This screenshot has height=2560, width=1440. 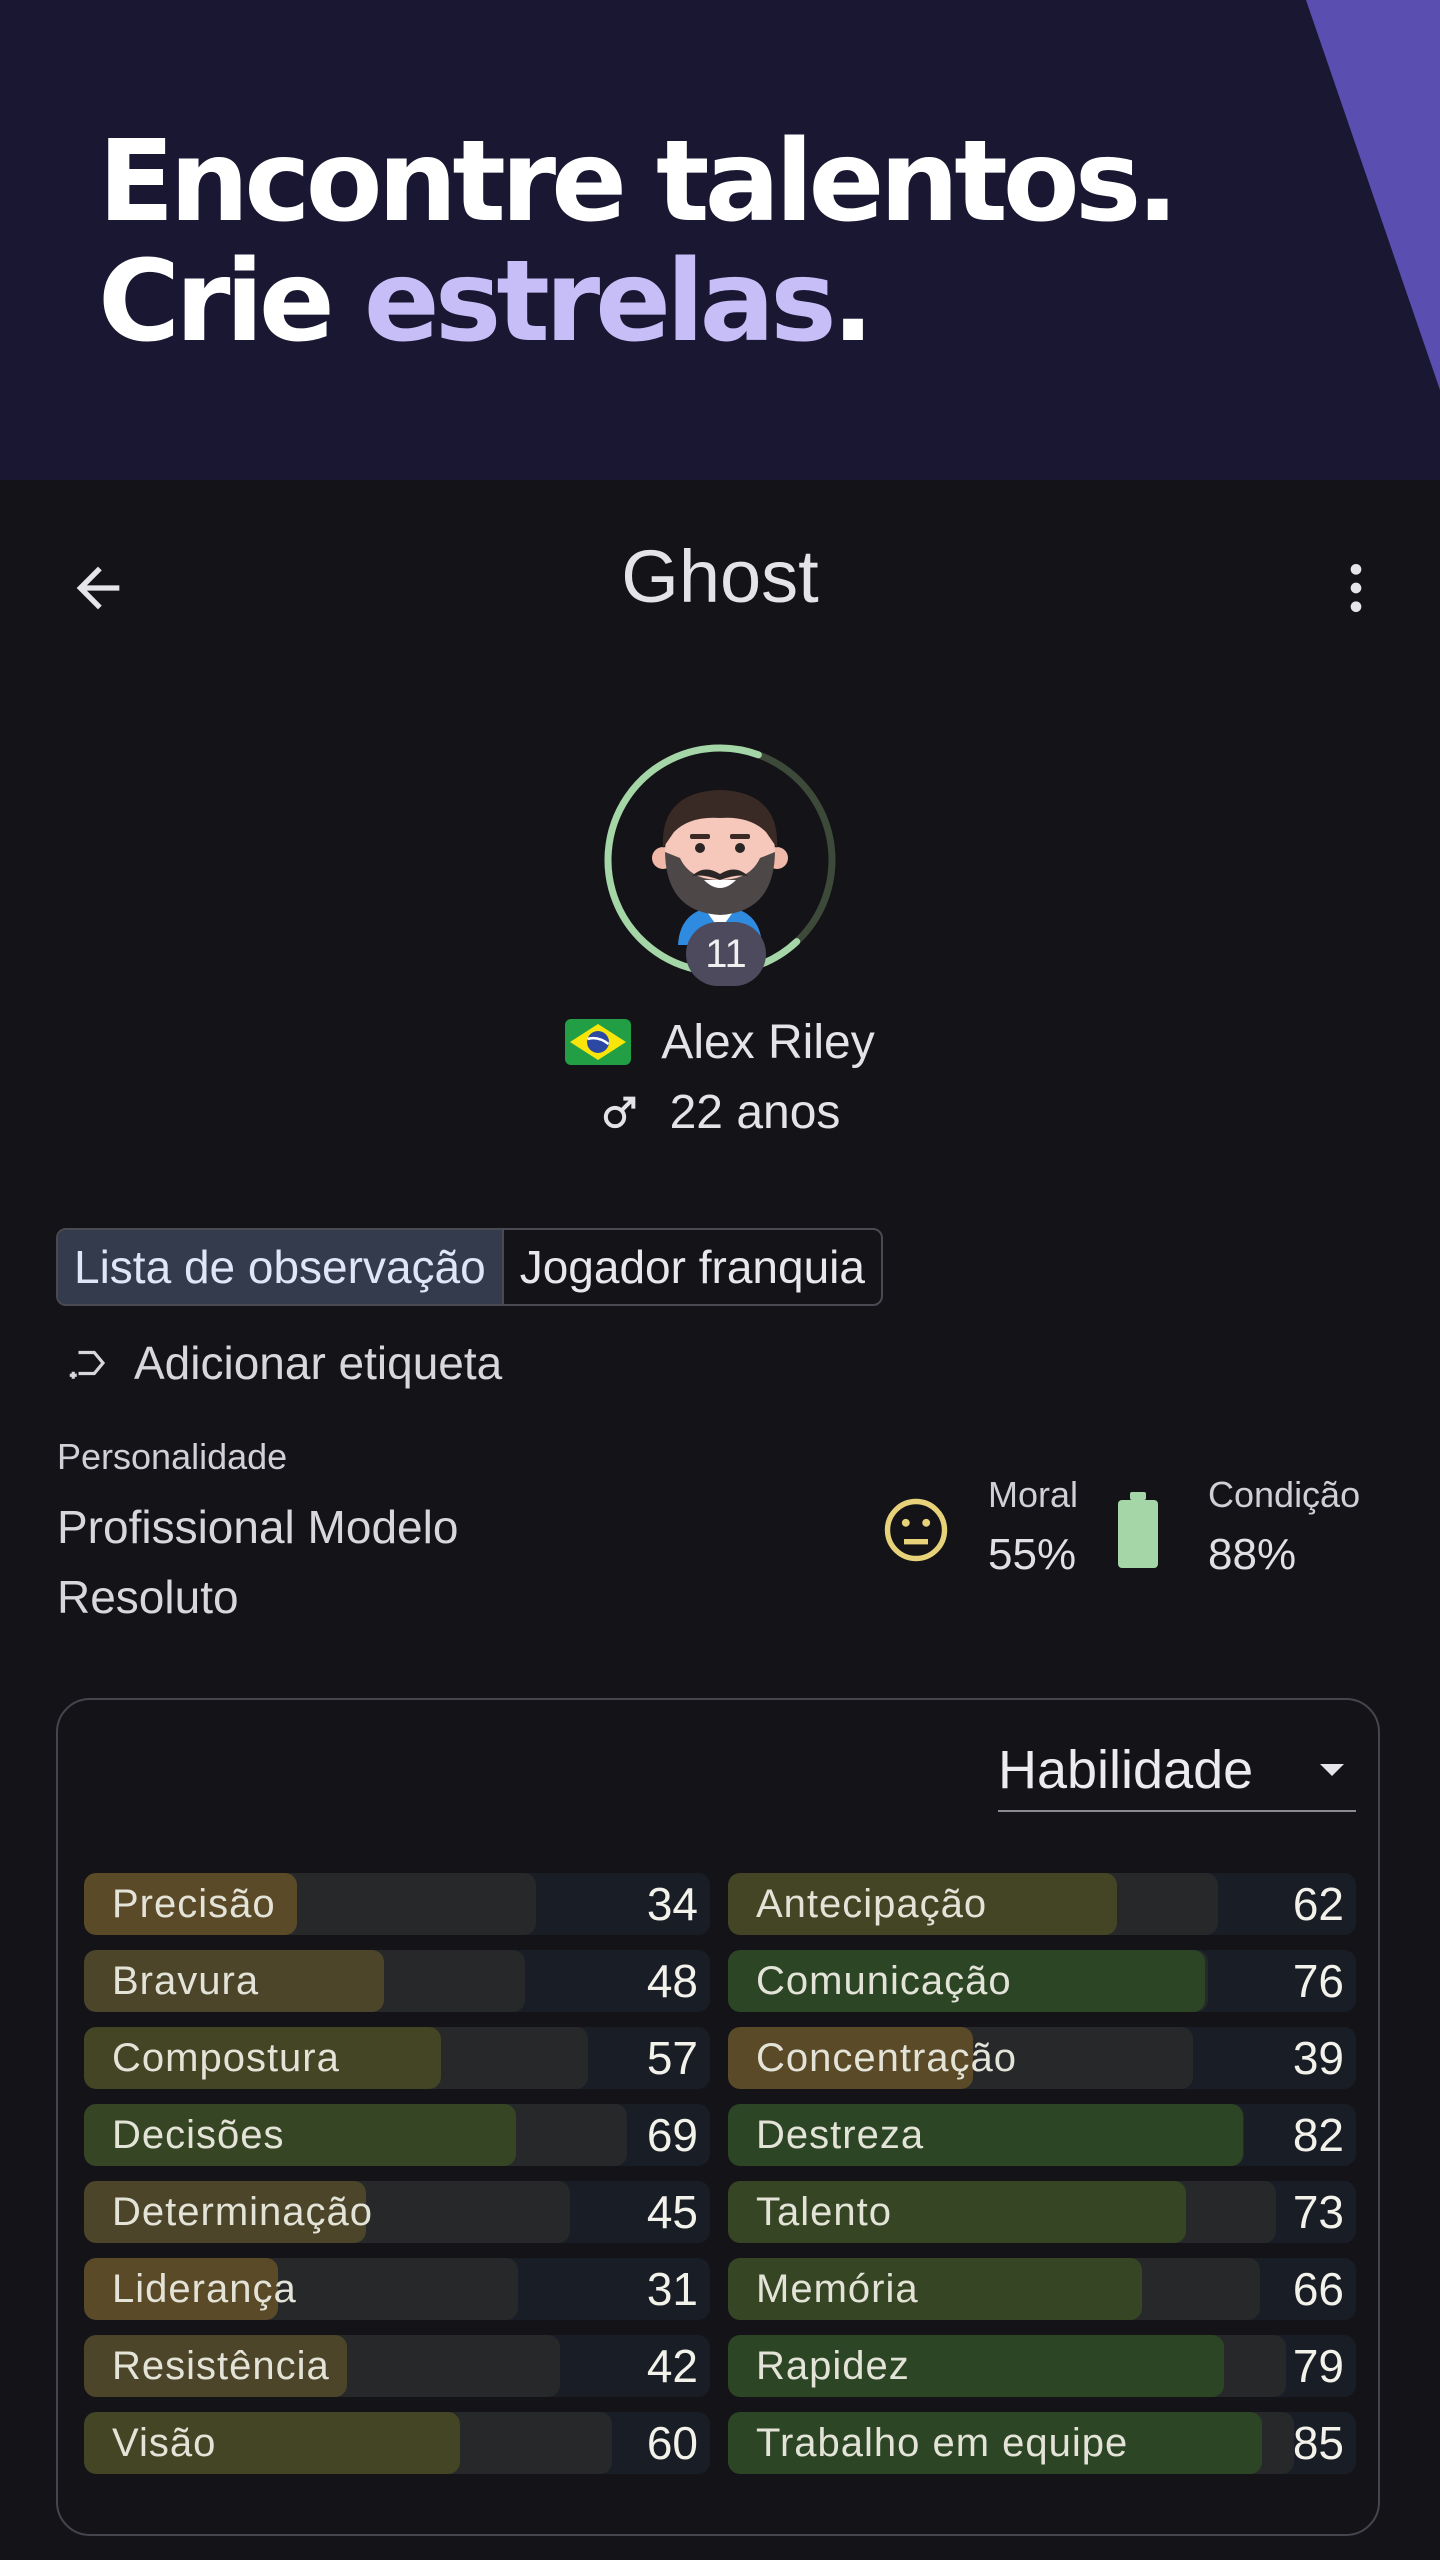 I want to click on banner-line-2-accent: estrelas, so click(x=600, y=302).